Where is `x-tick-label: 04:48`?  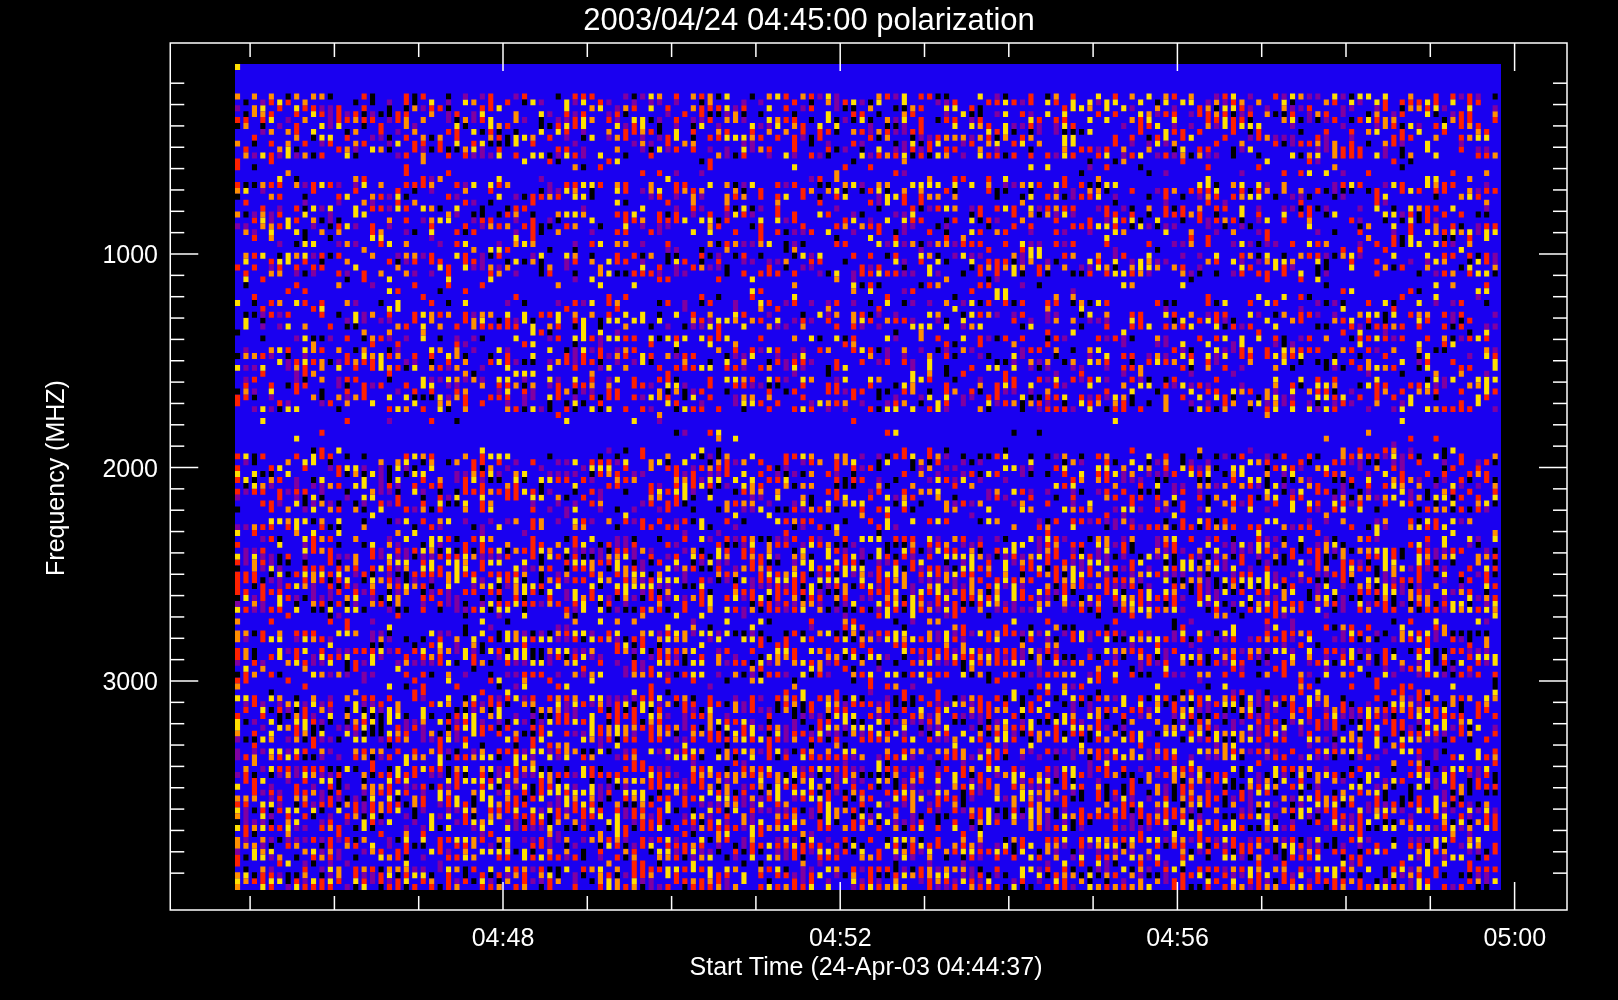
x-tick-label: 04:48 is located at coordinates (503, 937).